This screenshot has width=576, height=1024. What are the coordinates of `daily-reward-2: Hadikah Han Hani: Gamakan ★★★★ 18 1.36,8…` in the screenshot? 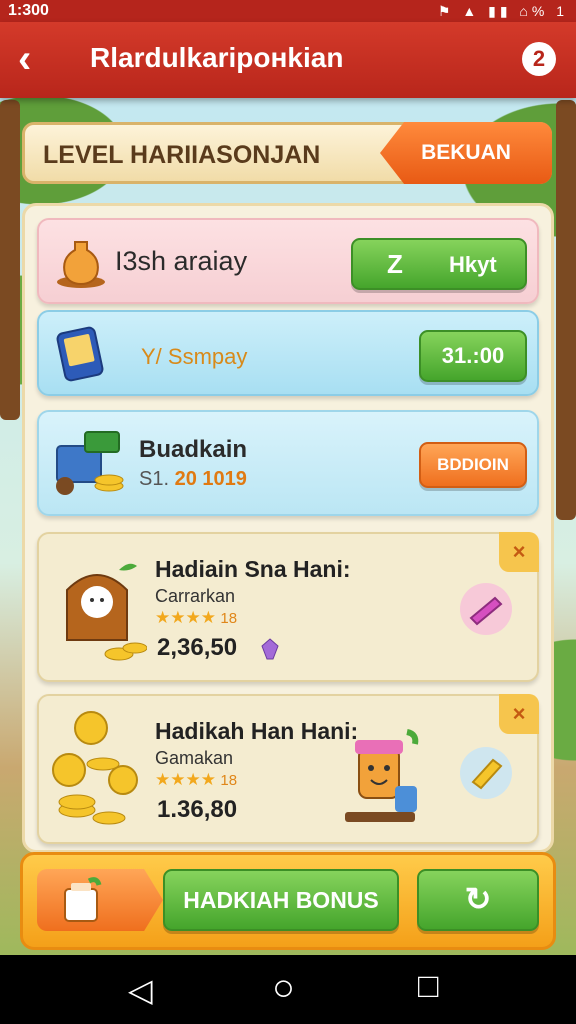 It's located at (288, 769).